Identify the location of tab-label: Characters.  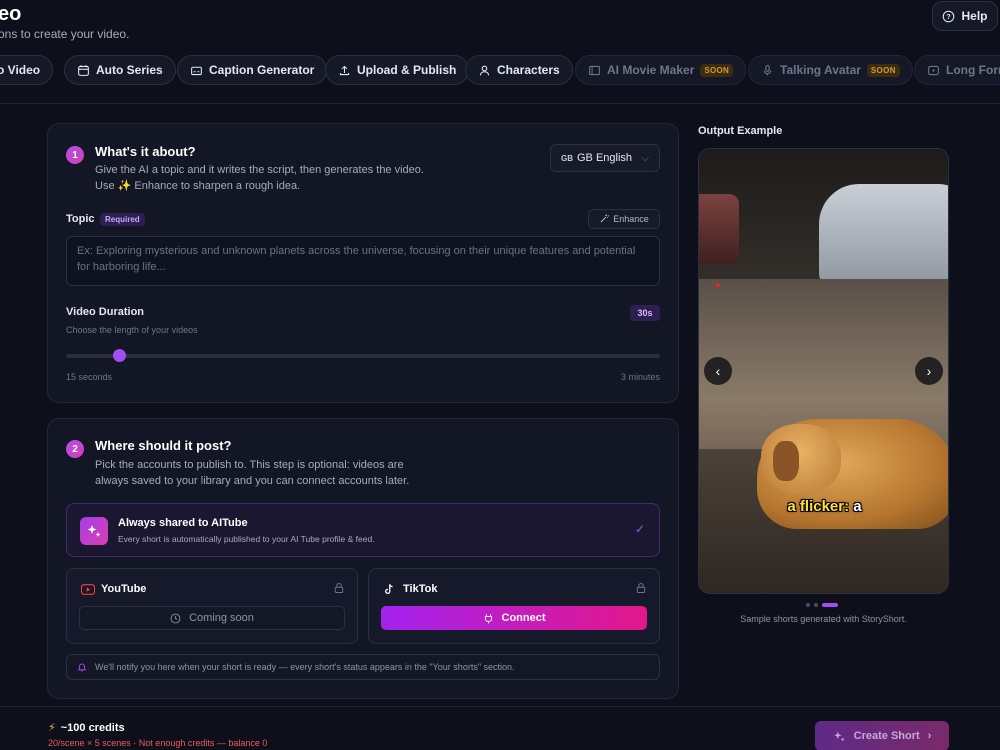
(528, 70).